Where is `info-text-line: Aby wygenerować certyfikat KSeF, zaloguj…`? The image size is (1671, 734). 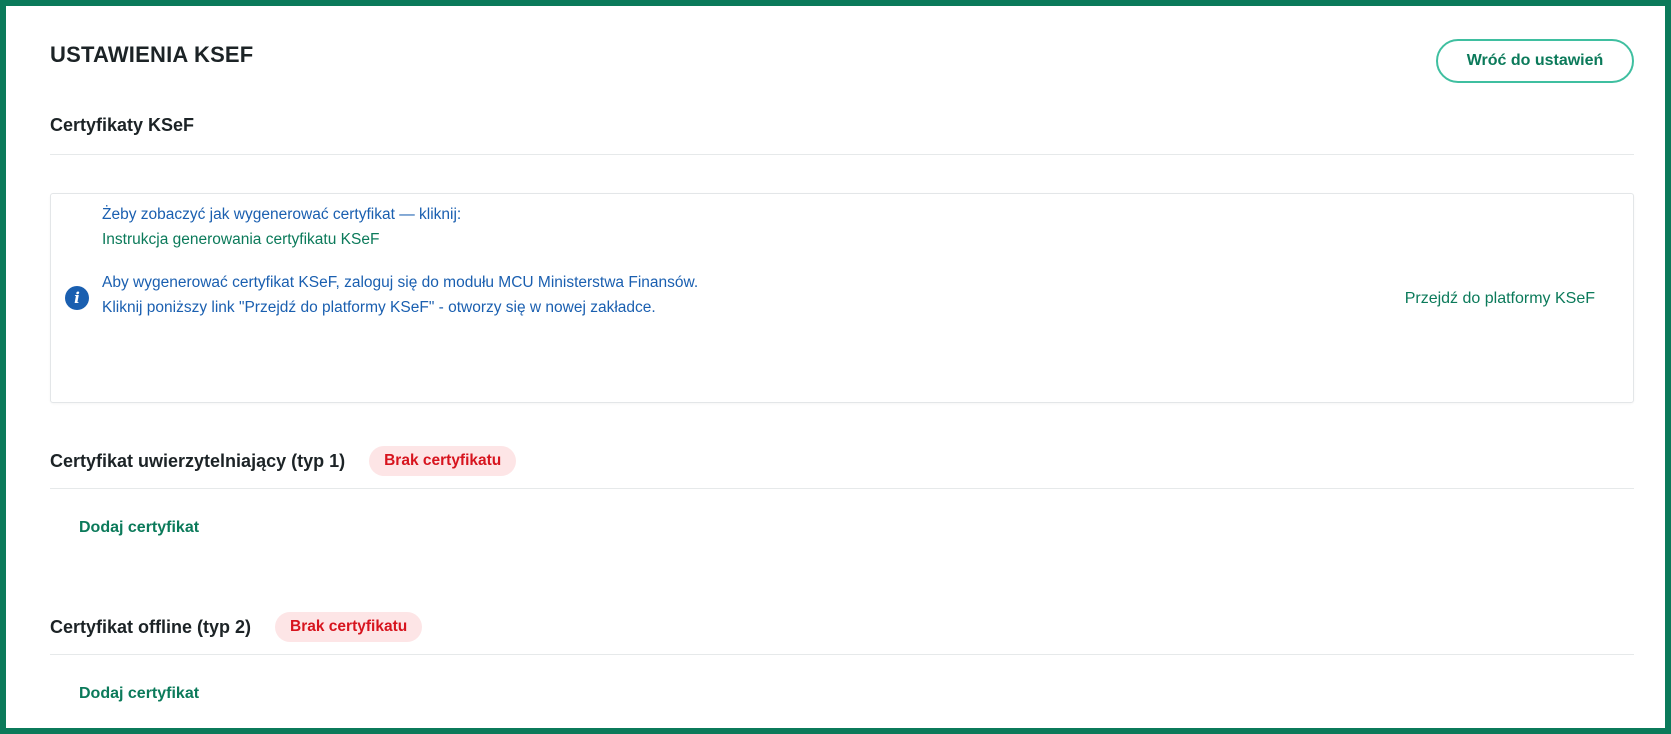 info-text-line: Aby wygenerować certyfikat KSeF, zaloguj… is located at coordinates (400, 282).